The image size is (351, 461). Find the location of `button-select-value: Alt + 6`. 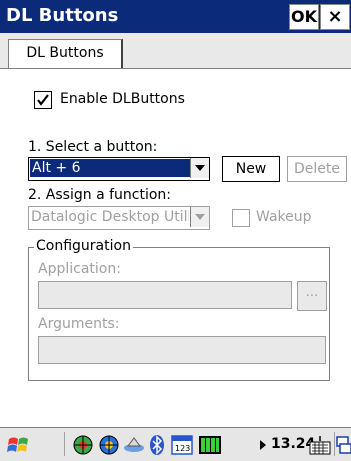

button-select-value: Alt + 6 is located at coordinates (110, 168).